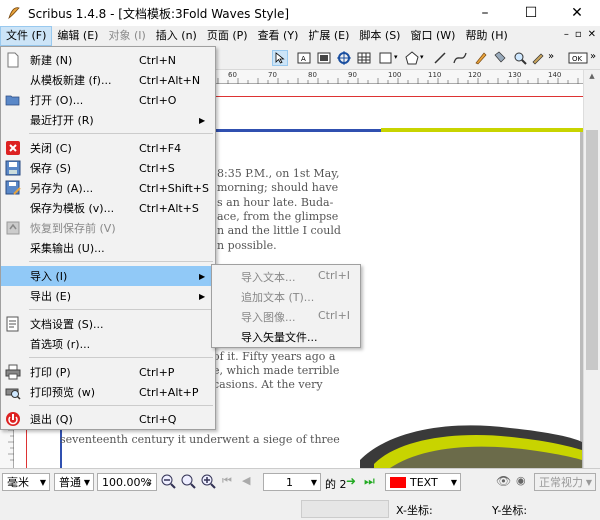 The height and width of the screenshot is (520, 600). What do you see at coordinates (351, 481) in the screenshot?
I see `next-page-icon: ➜` at bounding box center [351, 481].